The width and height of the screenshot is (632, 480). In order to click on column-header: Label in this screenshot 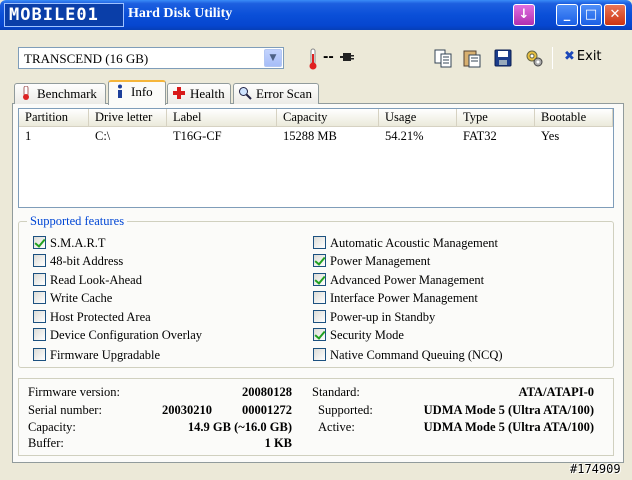, I will do `click(222, 118)`.